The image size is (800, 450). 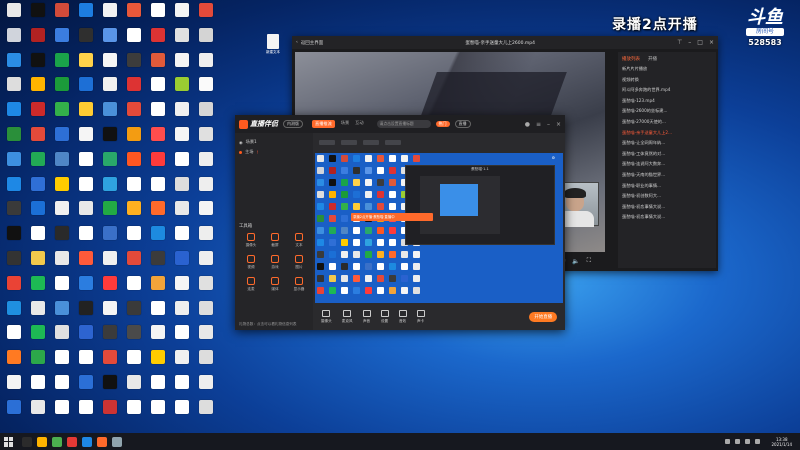 What do you see at coordinates (527, 124) in the screenshot?
I see `avatar: ●` at bounding box center [527, 124].